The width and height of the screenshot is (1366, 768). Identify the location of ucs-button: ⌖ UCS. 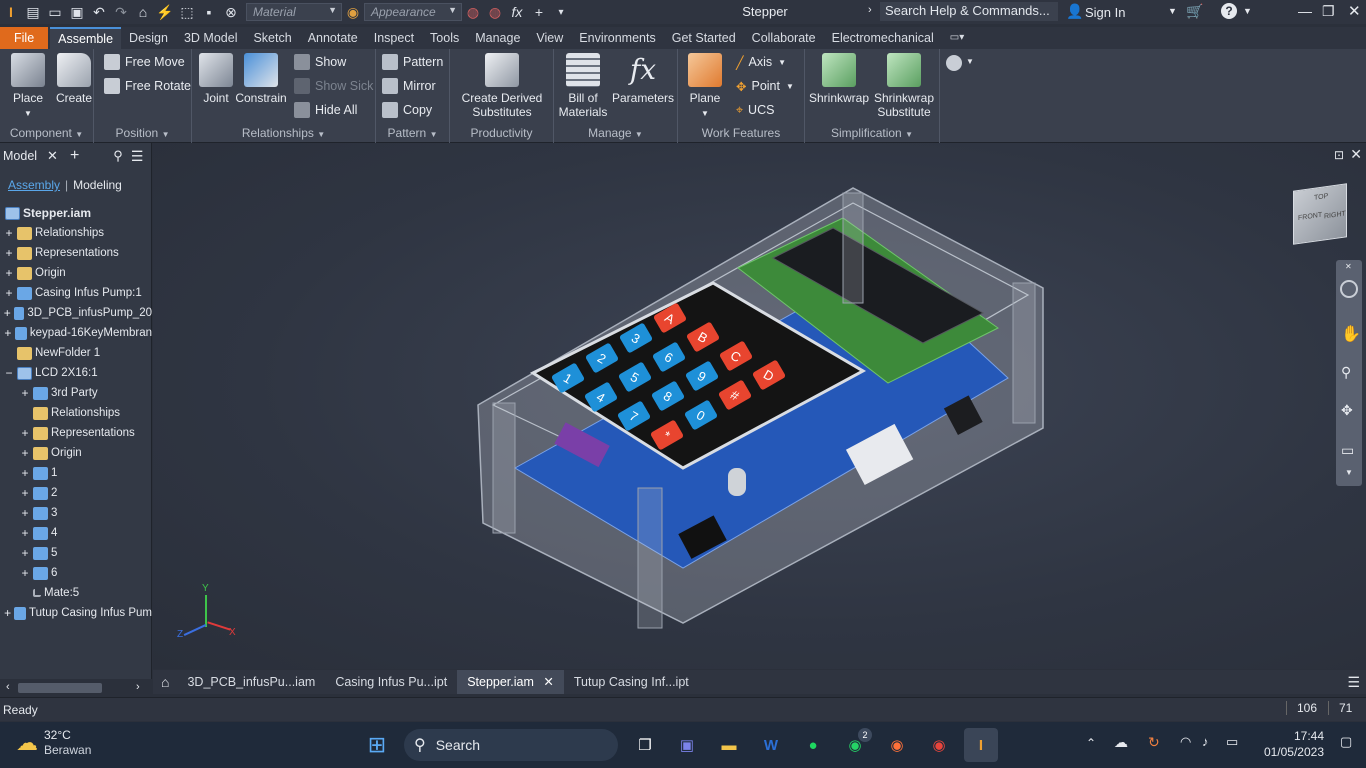
(755, 110).